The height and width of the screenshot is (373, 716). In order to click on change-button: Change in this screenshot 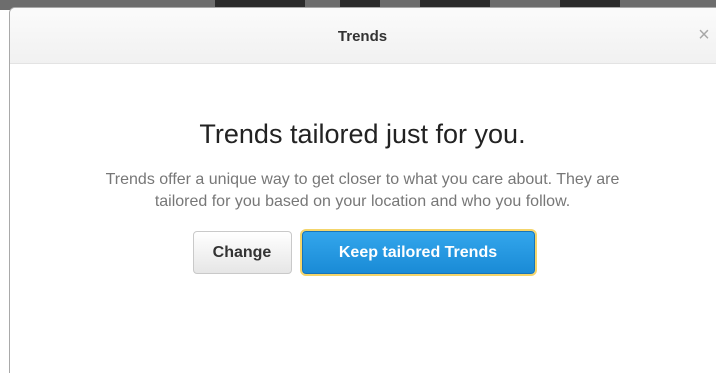, I will do `click(242, 252)`.